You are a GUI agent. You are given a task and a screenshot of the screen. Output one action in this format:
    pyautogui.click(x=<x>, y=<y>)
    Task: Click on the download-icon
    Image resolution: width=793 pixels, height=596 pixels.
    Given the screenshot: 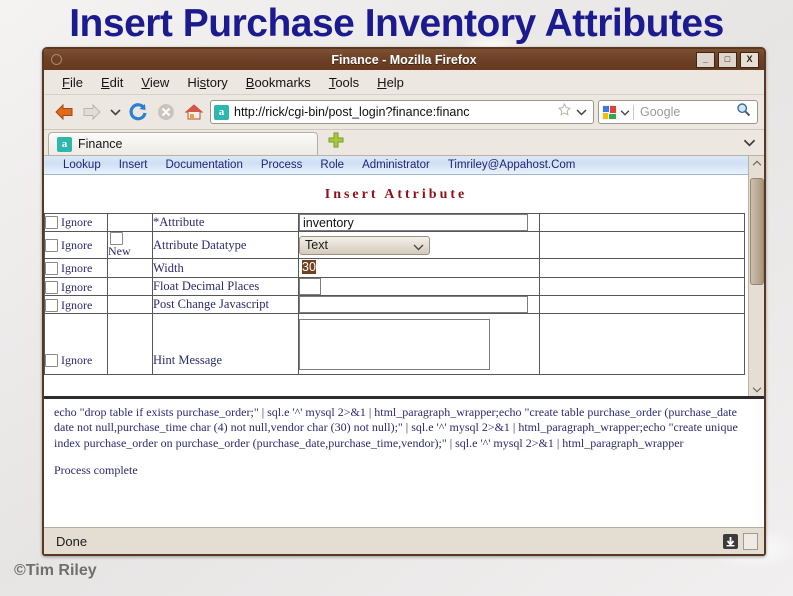 What is the action you would take?
    pyautogui.click(x=730, y=541)
    